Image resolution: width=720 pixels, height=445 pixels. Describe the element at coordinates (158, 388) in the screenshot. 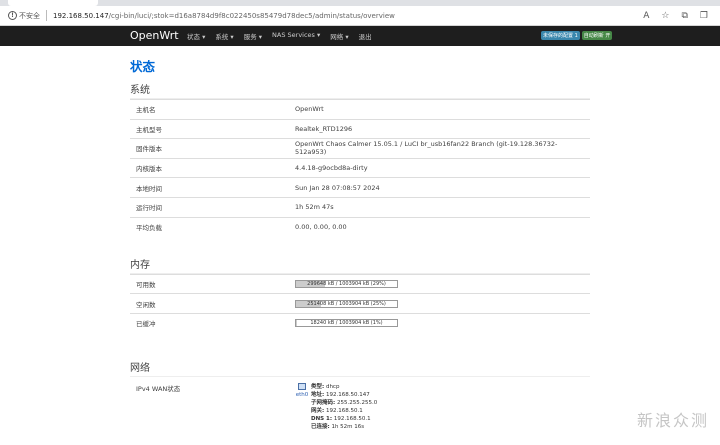

I see `wan-label: IPv4 WAN状态` at that location.